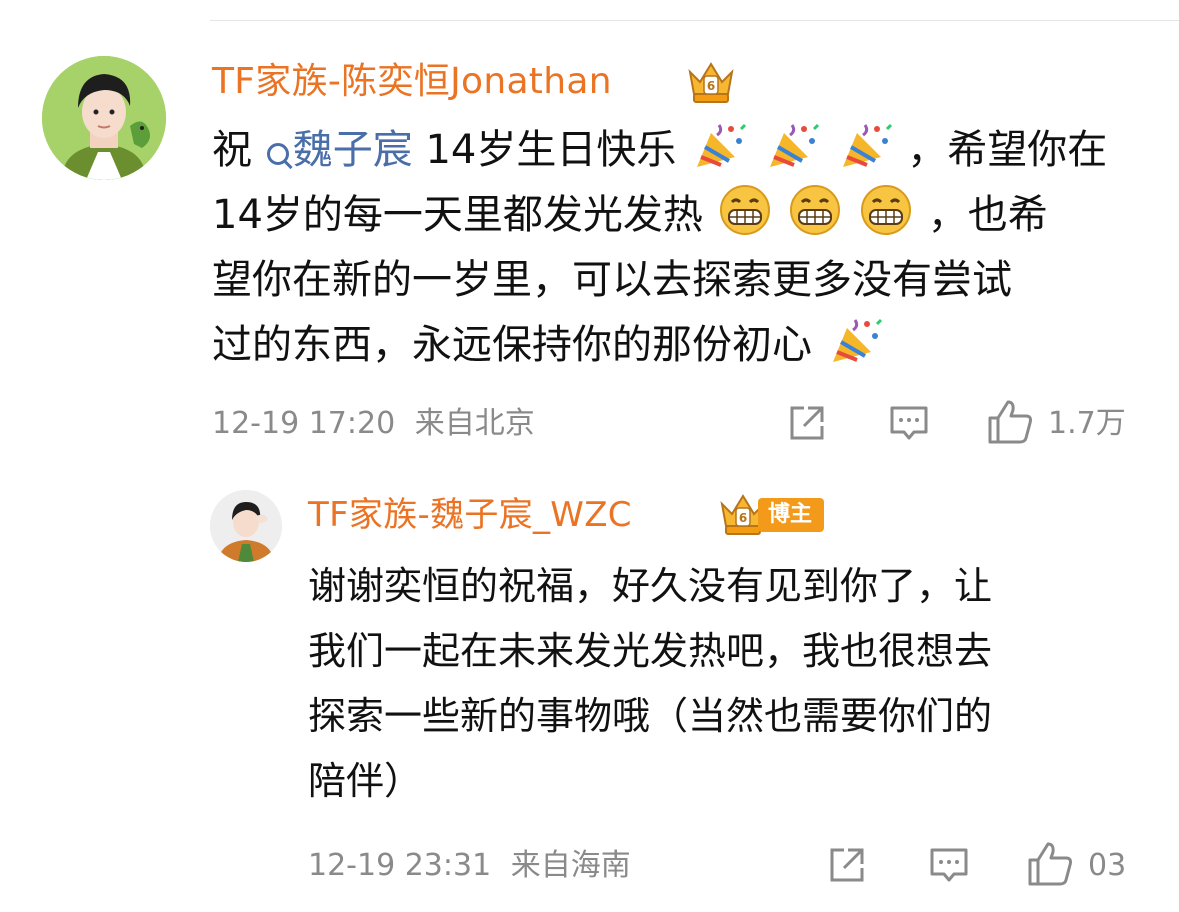  I want to click on avatar, so click(104, 118).